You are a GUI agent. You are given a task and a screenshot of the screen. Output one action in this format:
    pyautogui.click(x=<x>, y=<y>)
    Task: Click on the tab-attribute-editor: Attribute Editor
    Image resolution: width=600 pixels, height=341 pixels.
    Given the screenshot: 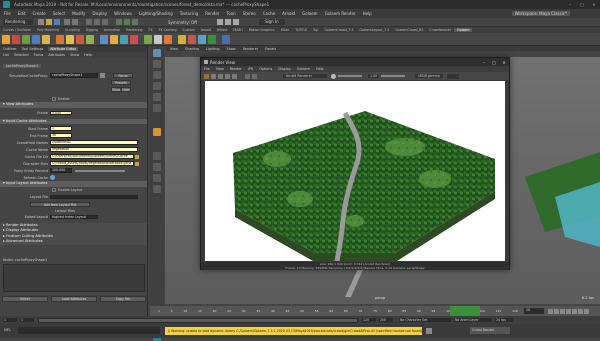 What is the action you would take?
    pyautogui.click(x=63, y=49)
    